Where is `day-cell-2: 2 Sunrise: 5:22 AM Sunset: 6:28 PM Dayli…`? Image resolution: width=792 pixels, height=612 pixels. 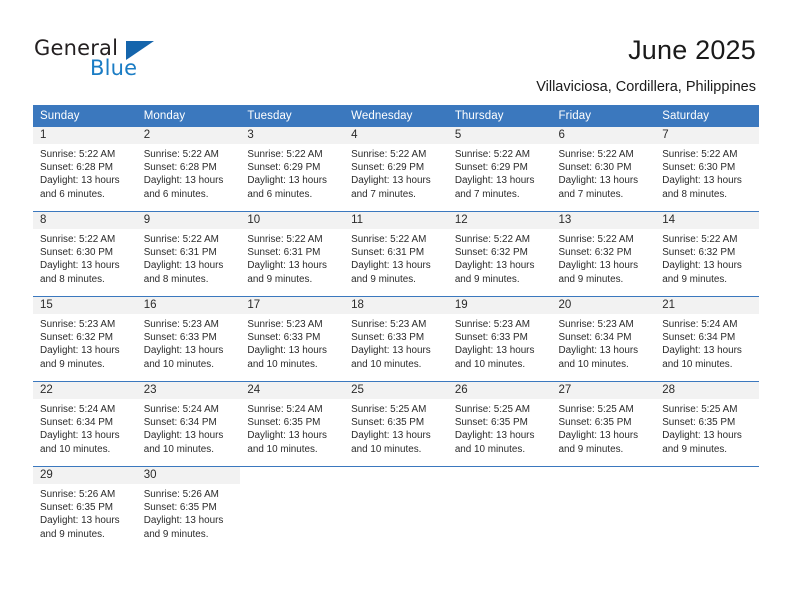
day-cell-2: 2 Sunrise: 5:22 AM Sunset: 6:28 PM Dayli… is located at coordinates (188, 169).